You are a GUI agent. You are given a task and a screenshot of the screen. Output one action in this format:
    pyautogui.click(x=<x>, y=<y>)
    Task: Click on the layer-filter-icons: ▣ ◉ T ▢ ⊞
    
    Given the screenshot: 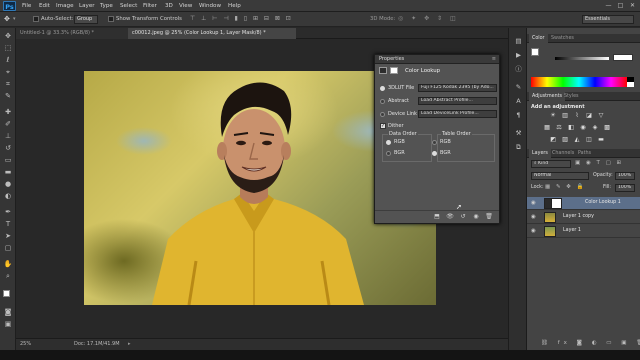 What is the action you would take?
    pyautogui.click(x=599, y=163)
    